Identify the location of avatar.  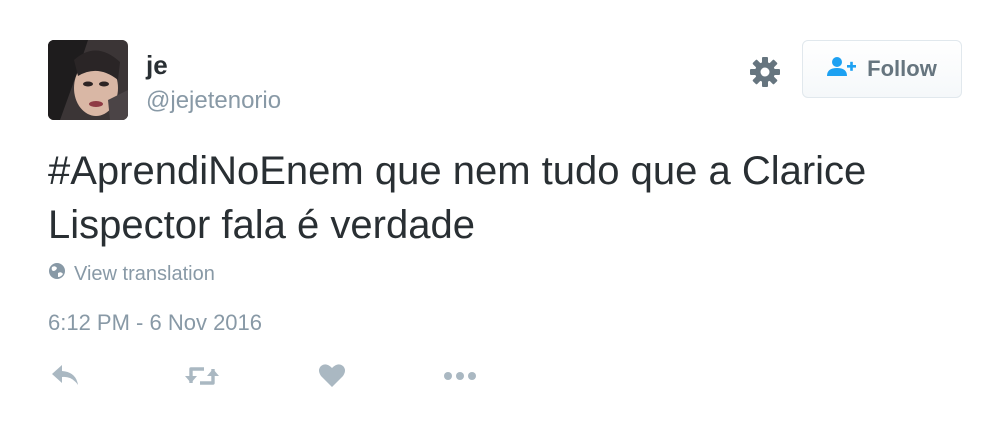
(88, 80).